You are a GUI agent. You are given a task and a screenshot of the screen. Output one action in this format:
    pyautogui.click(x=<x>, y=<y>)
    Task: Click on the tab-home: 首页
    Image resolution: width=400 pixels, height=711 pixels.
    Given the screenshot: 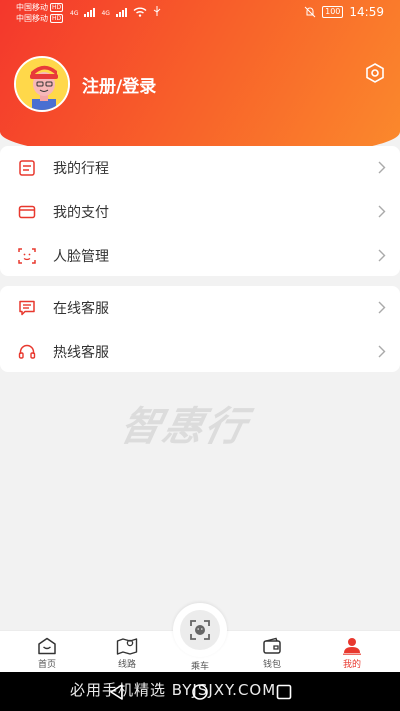 What is the action you would take?
    pyautogui.click(x=47, y=652)
    